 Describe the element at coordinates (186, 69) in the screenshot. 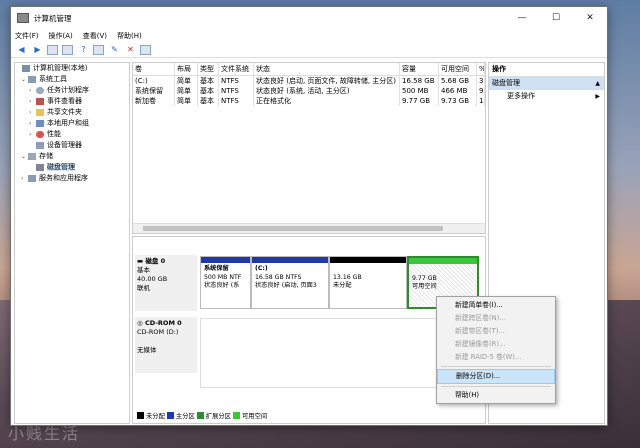

I see `column-header: 布局` at that location.